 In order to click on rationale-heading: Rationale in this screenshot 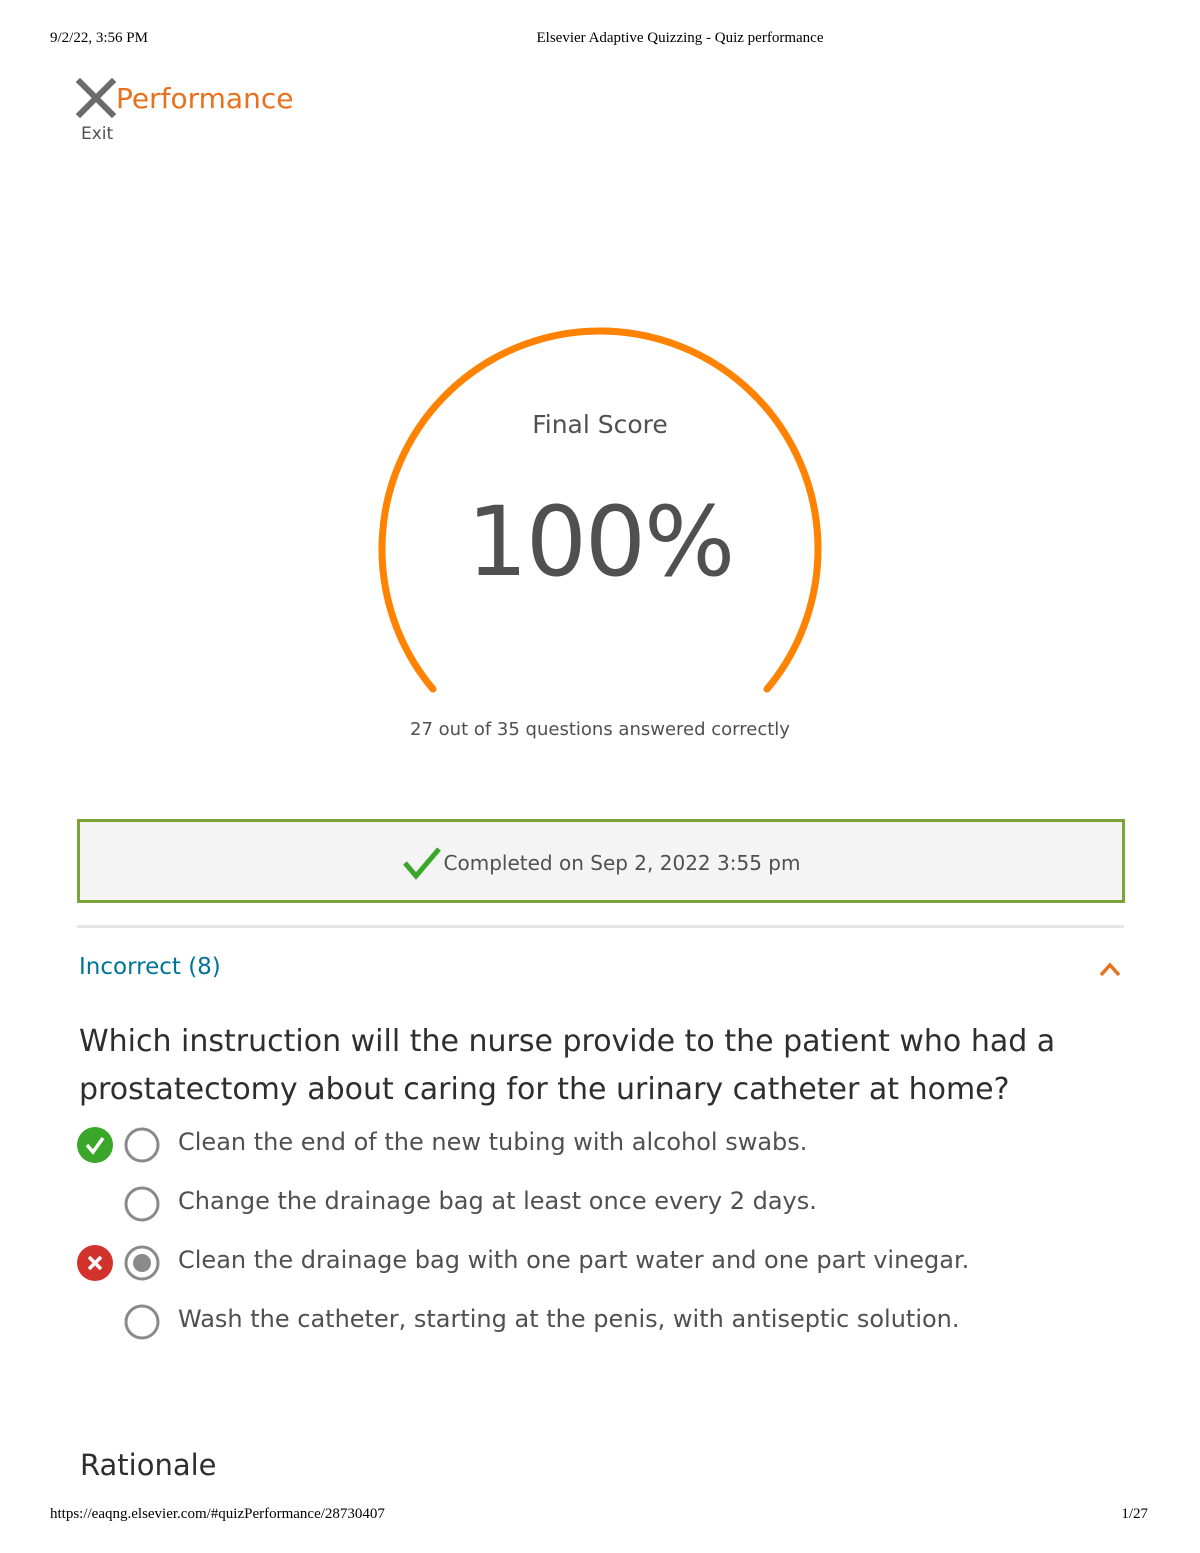, I will do `click(148, 1465)`.